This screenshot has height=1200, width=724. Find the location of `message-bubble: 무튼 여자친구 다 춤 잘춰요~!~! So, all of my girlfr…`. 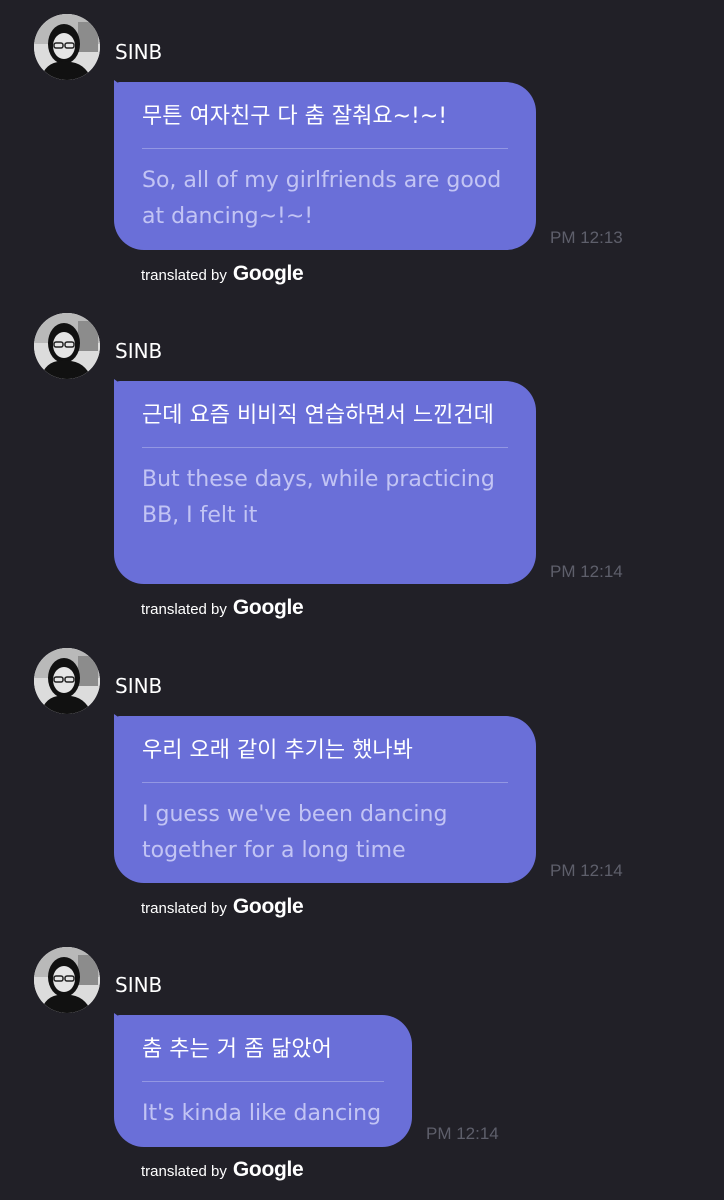

message-bubble: 무튼 여자친구 다 춤 잘춰요~!~! So, all of my girlfr… is located at coordinates (325, 166).